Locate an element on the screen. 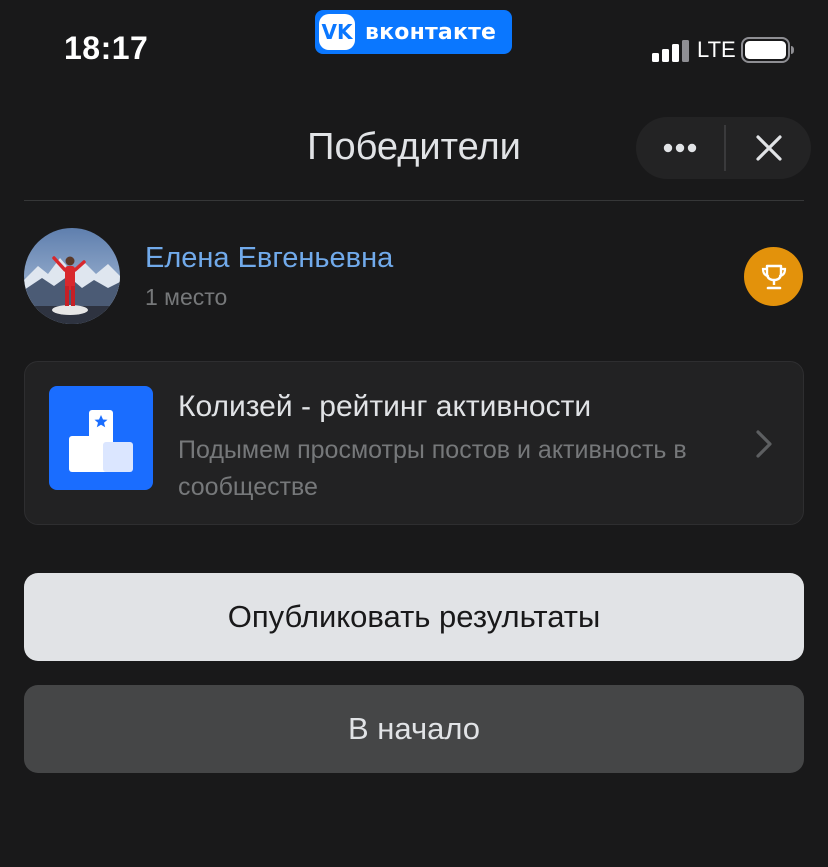 The height and width of the screenshot is (867, 828). signal-bars-icon is located at coordinates (670, 51).